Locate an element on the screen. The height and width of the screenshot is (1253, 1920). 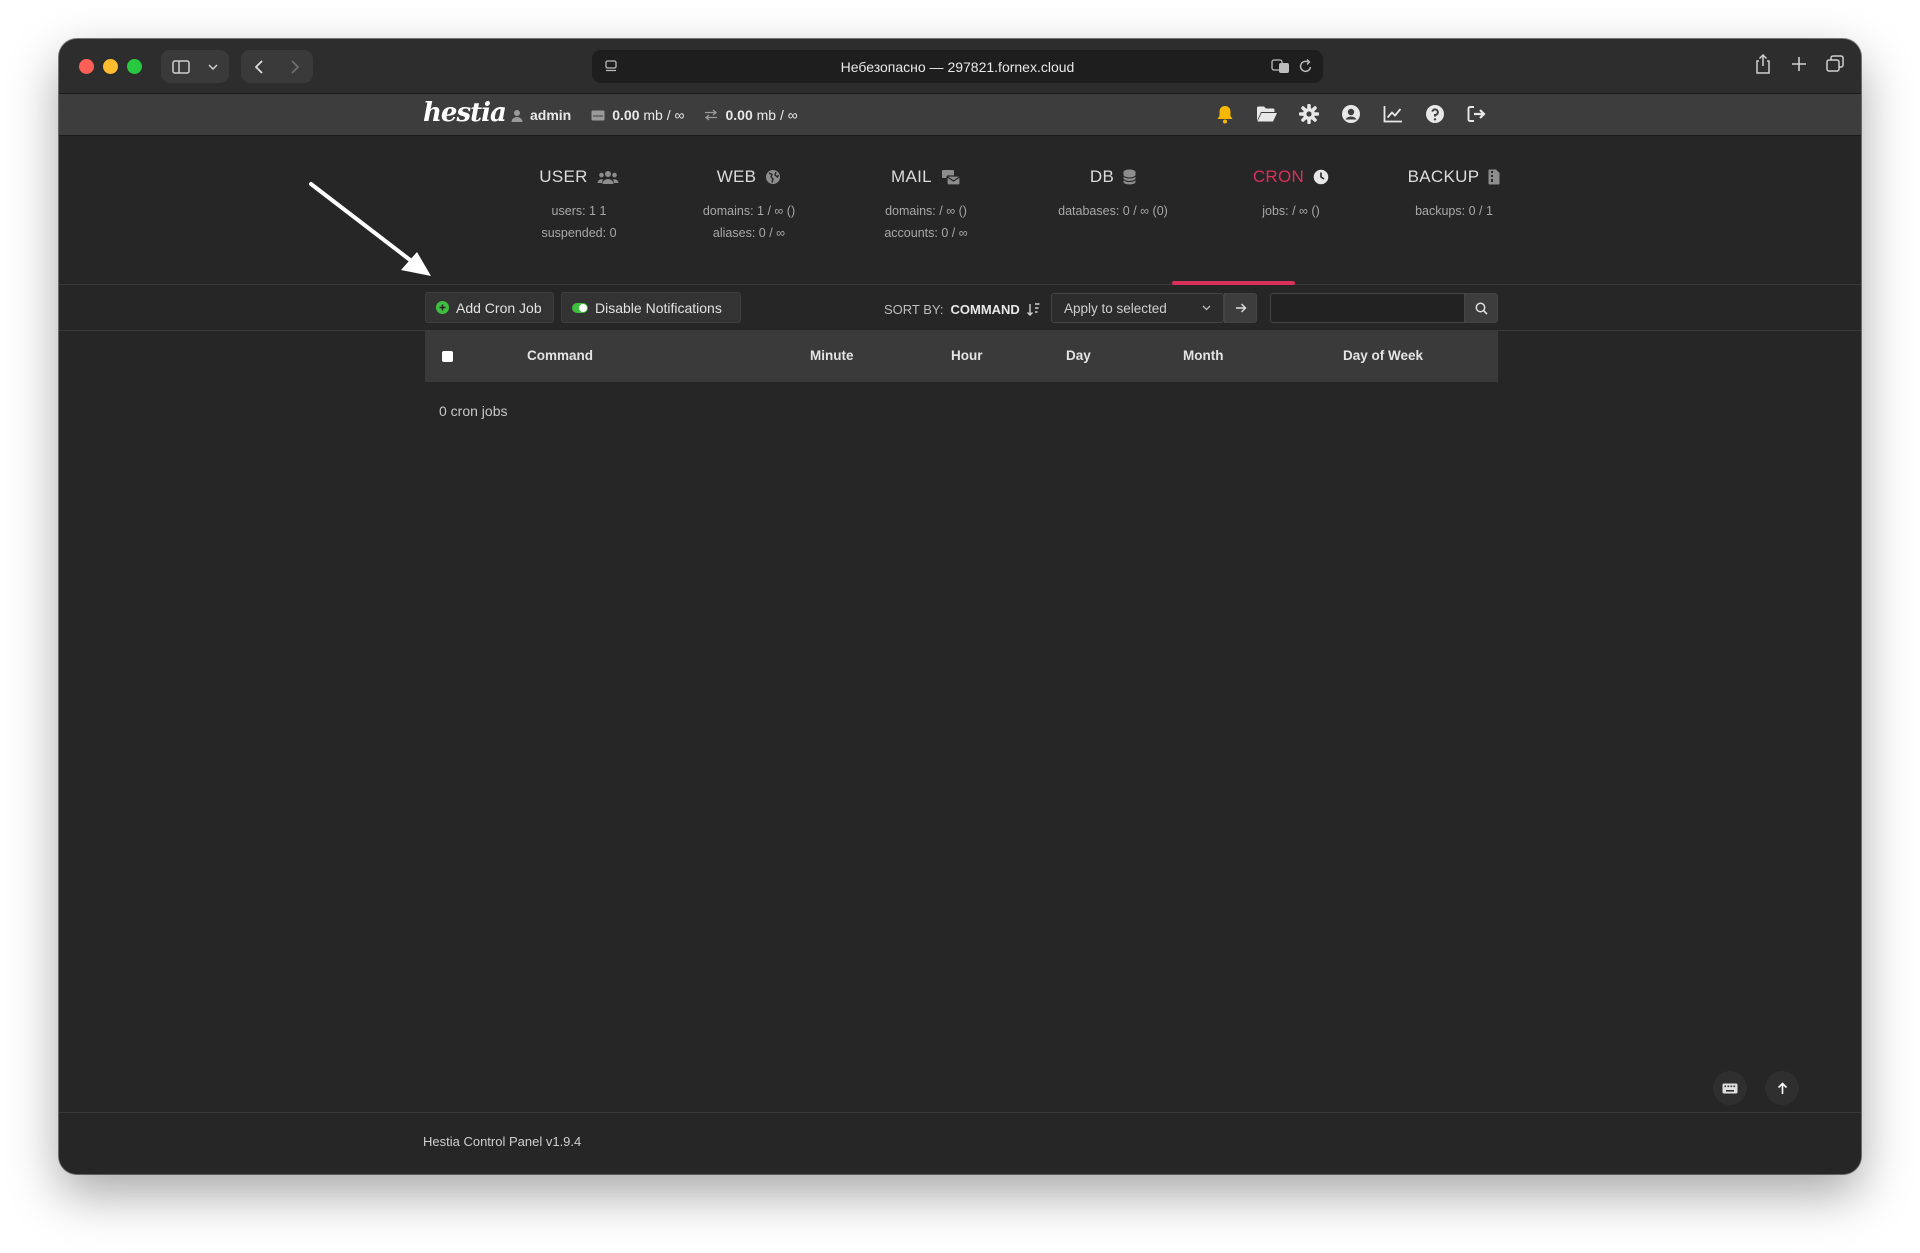
bell-icon is located at coordinates (1225, 115).